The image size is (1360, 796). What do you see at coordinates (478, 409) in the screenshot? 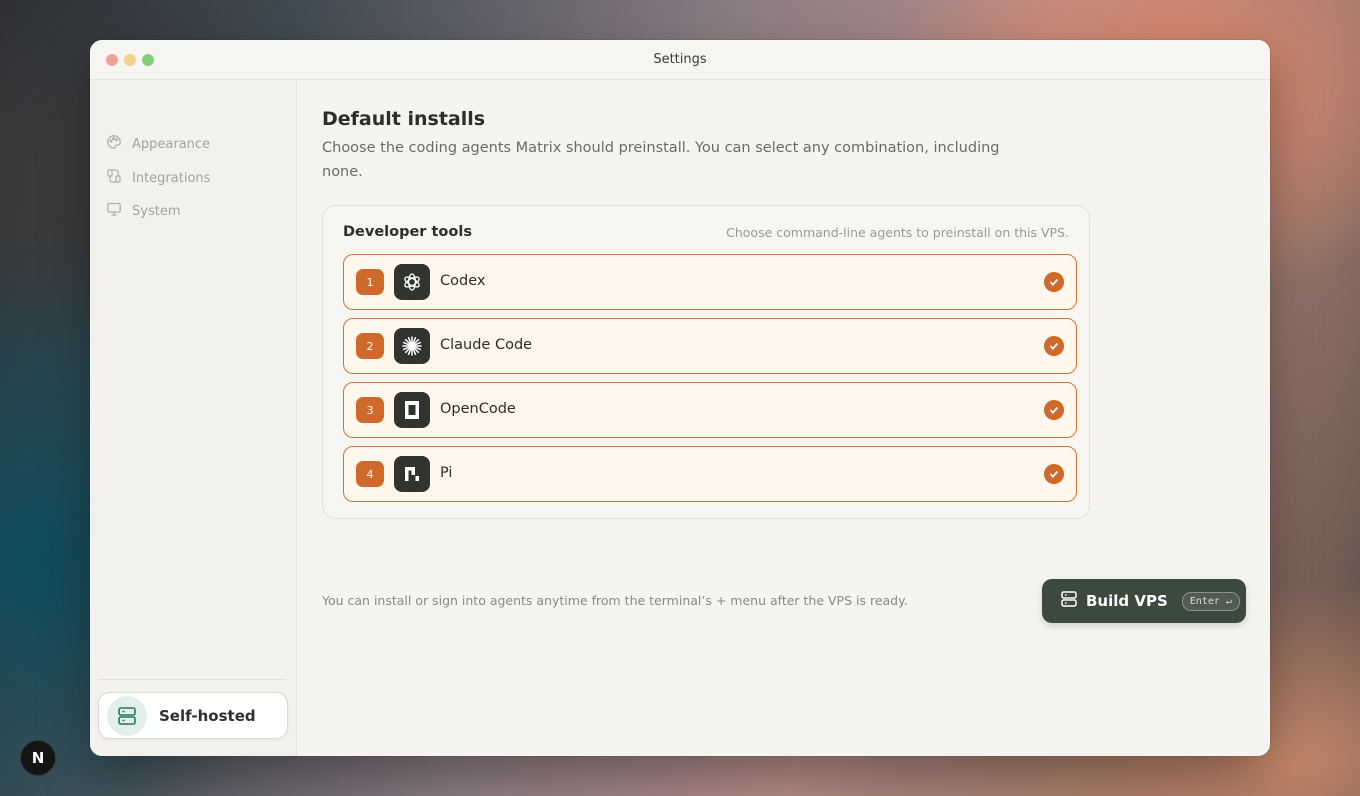
I see `tool-name: OpenCode` at bounding box center [478, 409].